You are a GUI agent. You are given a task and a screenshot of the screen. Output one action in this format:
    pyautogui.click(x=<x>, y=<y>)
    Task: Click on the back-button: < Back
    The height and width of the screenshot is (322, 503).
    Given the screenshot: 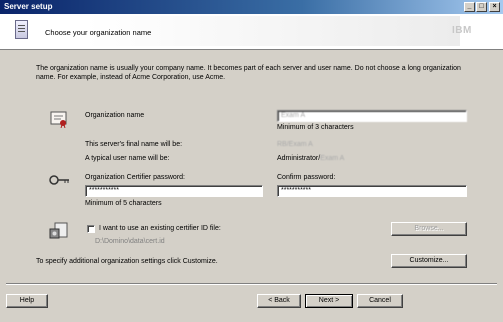 What is the action you would take?
    pyautogui.click(x=279, y=301)
    